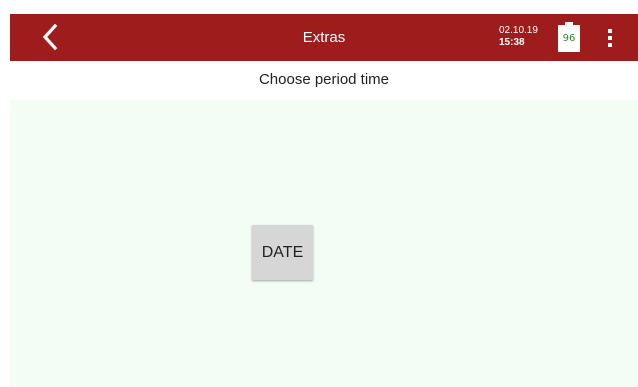 This screenshot has width=638, height=387. I want to click on current-date: 02.10.19, so click(518, 30).